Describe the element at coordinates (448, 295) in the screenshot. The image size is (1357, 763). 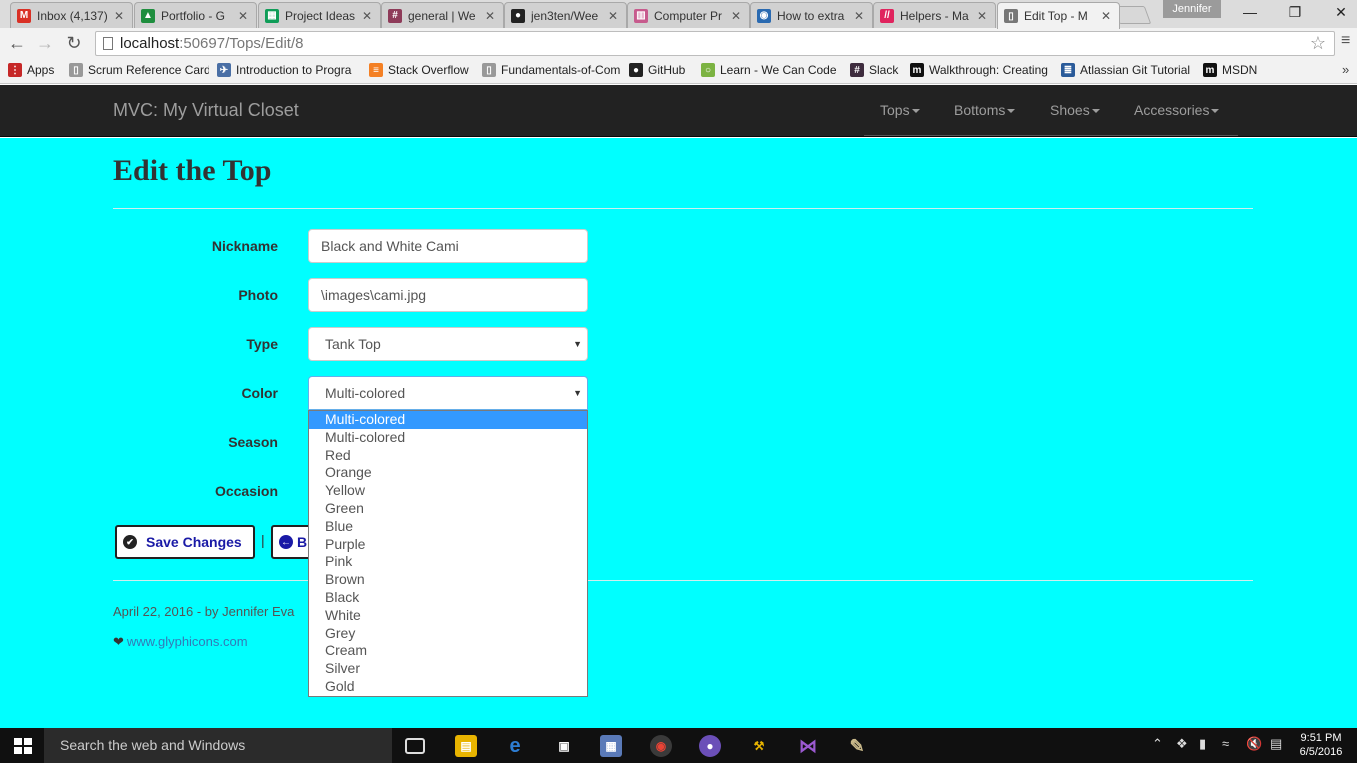
I see `photo-input: \images\cami.jpg` at that location.